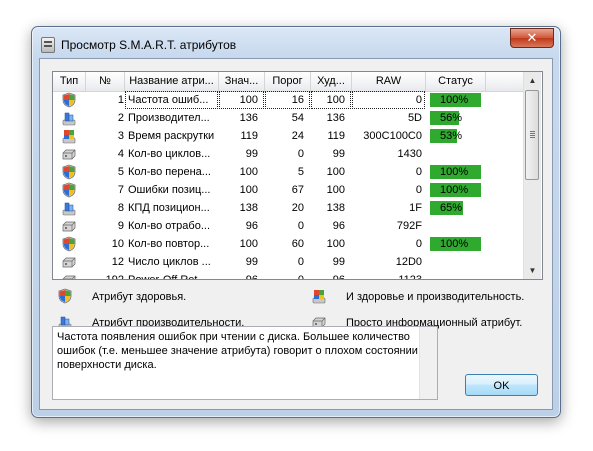 The height and width of the screenshot is (451, 593). What do you see at coordinates (300, 172) in the screenshot?
I see `cell-threshold: 5` at bounding box center [300, 172].